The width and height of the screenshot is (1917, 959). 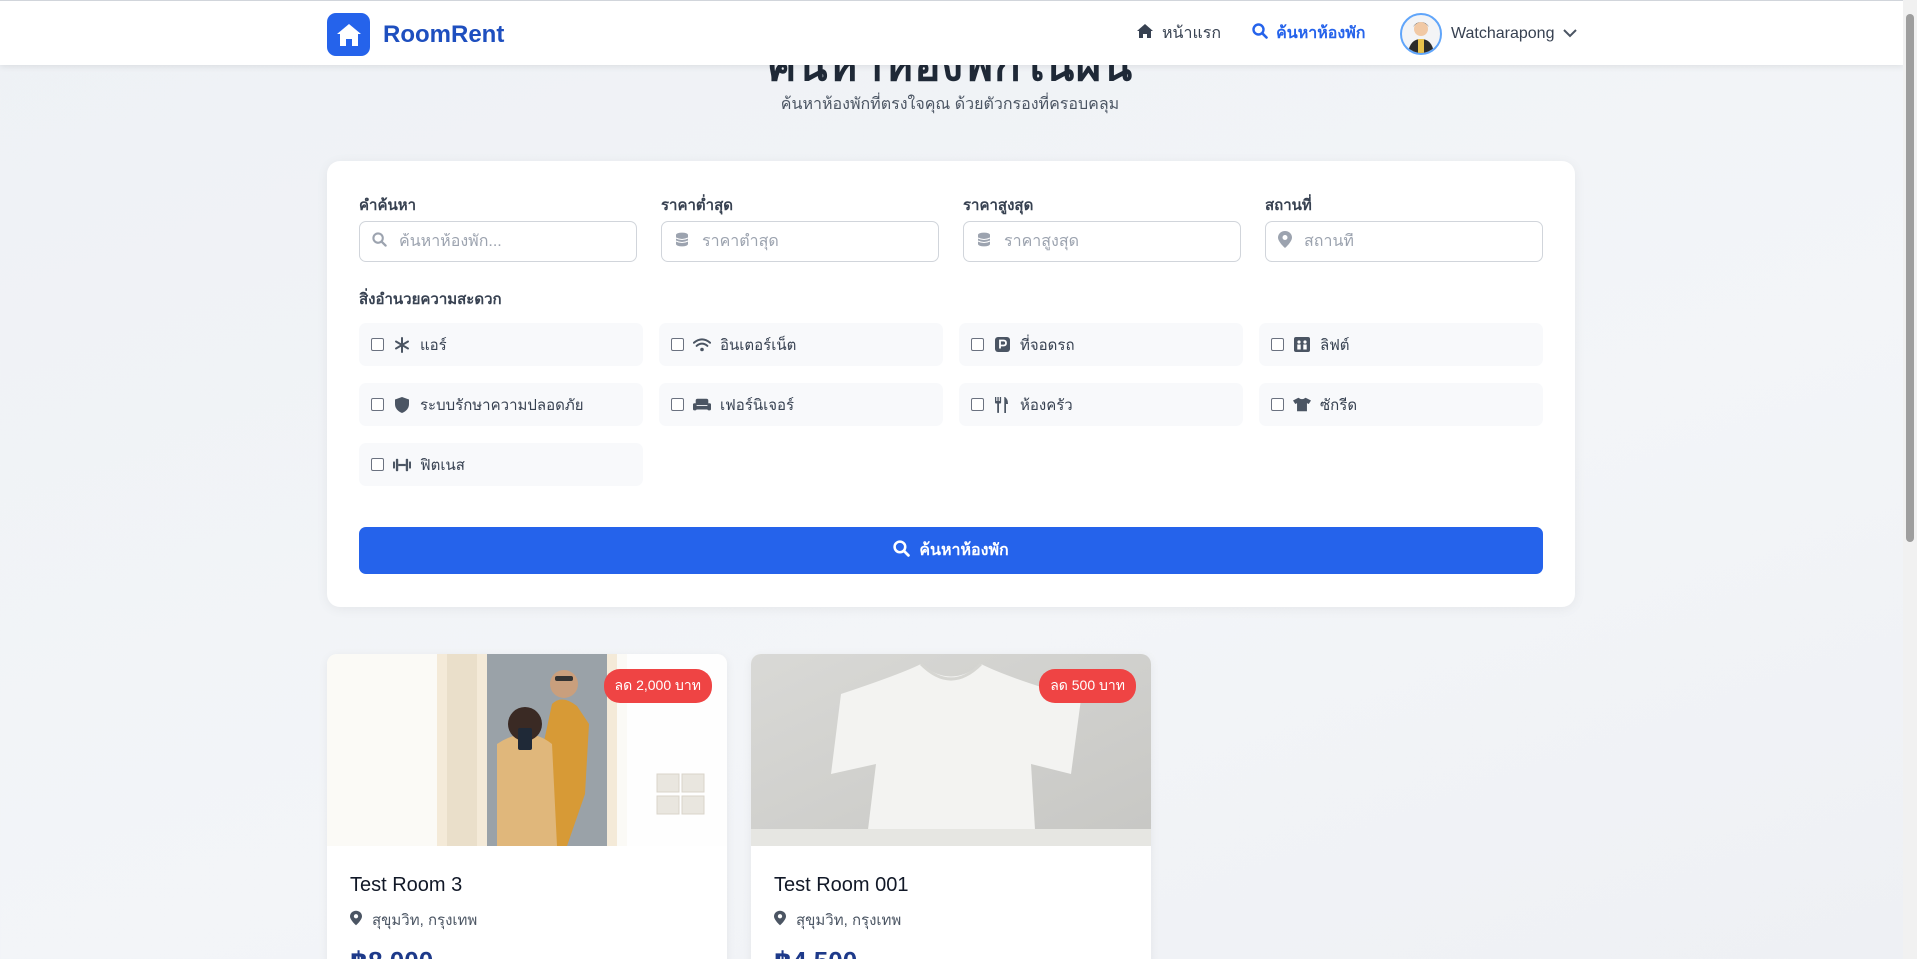 I want to click on keyword-label: คำค้นหา, so click(x=388, y=205).